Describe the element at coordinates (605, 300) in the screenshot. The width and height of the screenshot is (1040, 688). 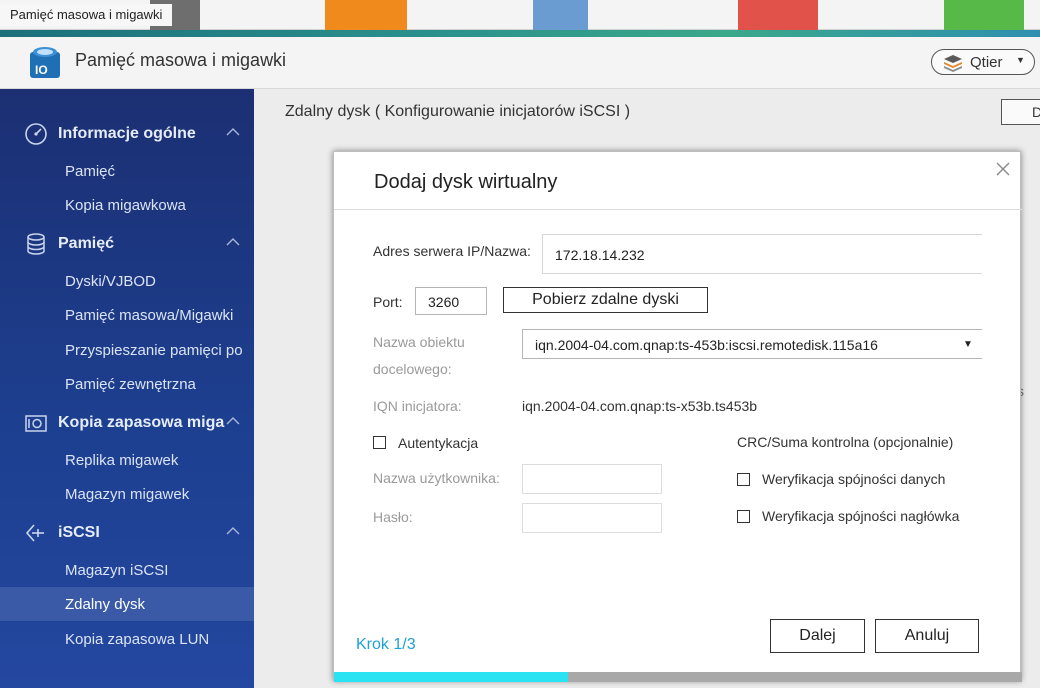
I see `fetch-remote-disks-button: Pobierz zdalne dyski` at that location.